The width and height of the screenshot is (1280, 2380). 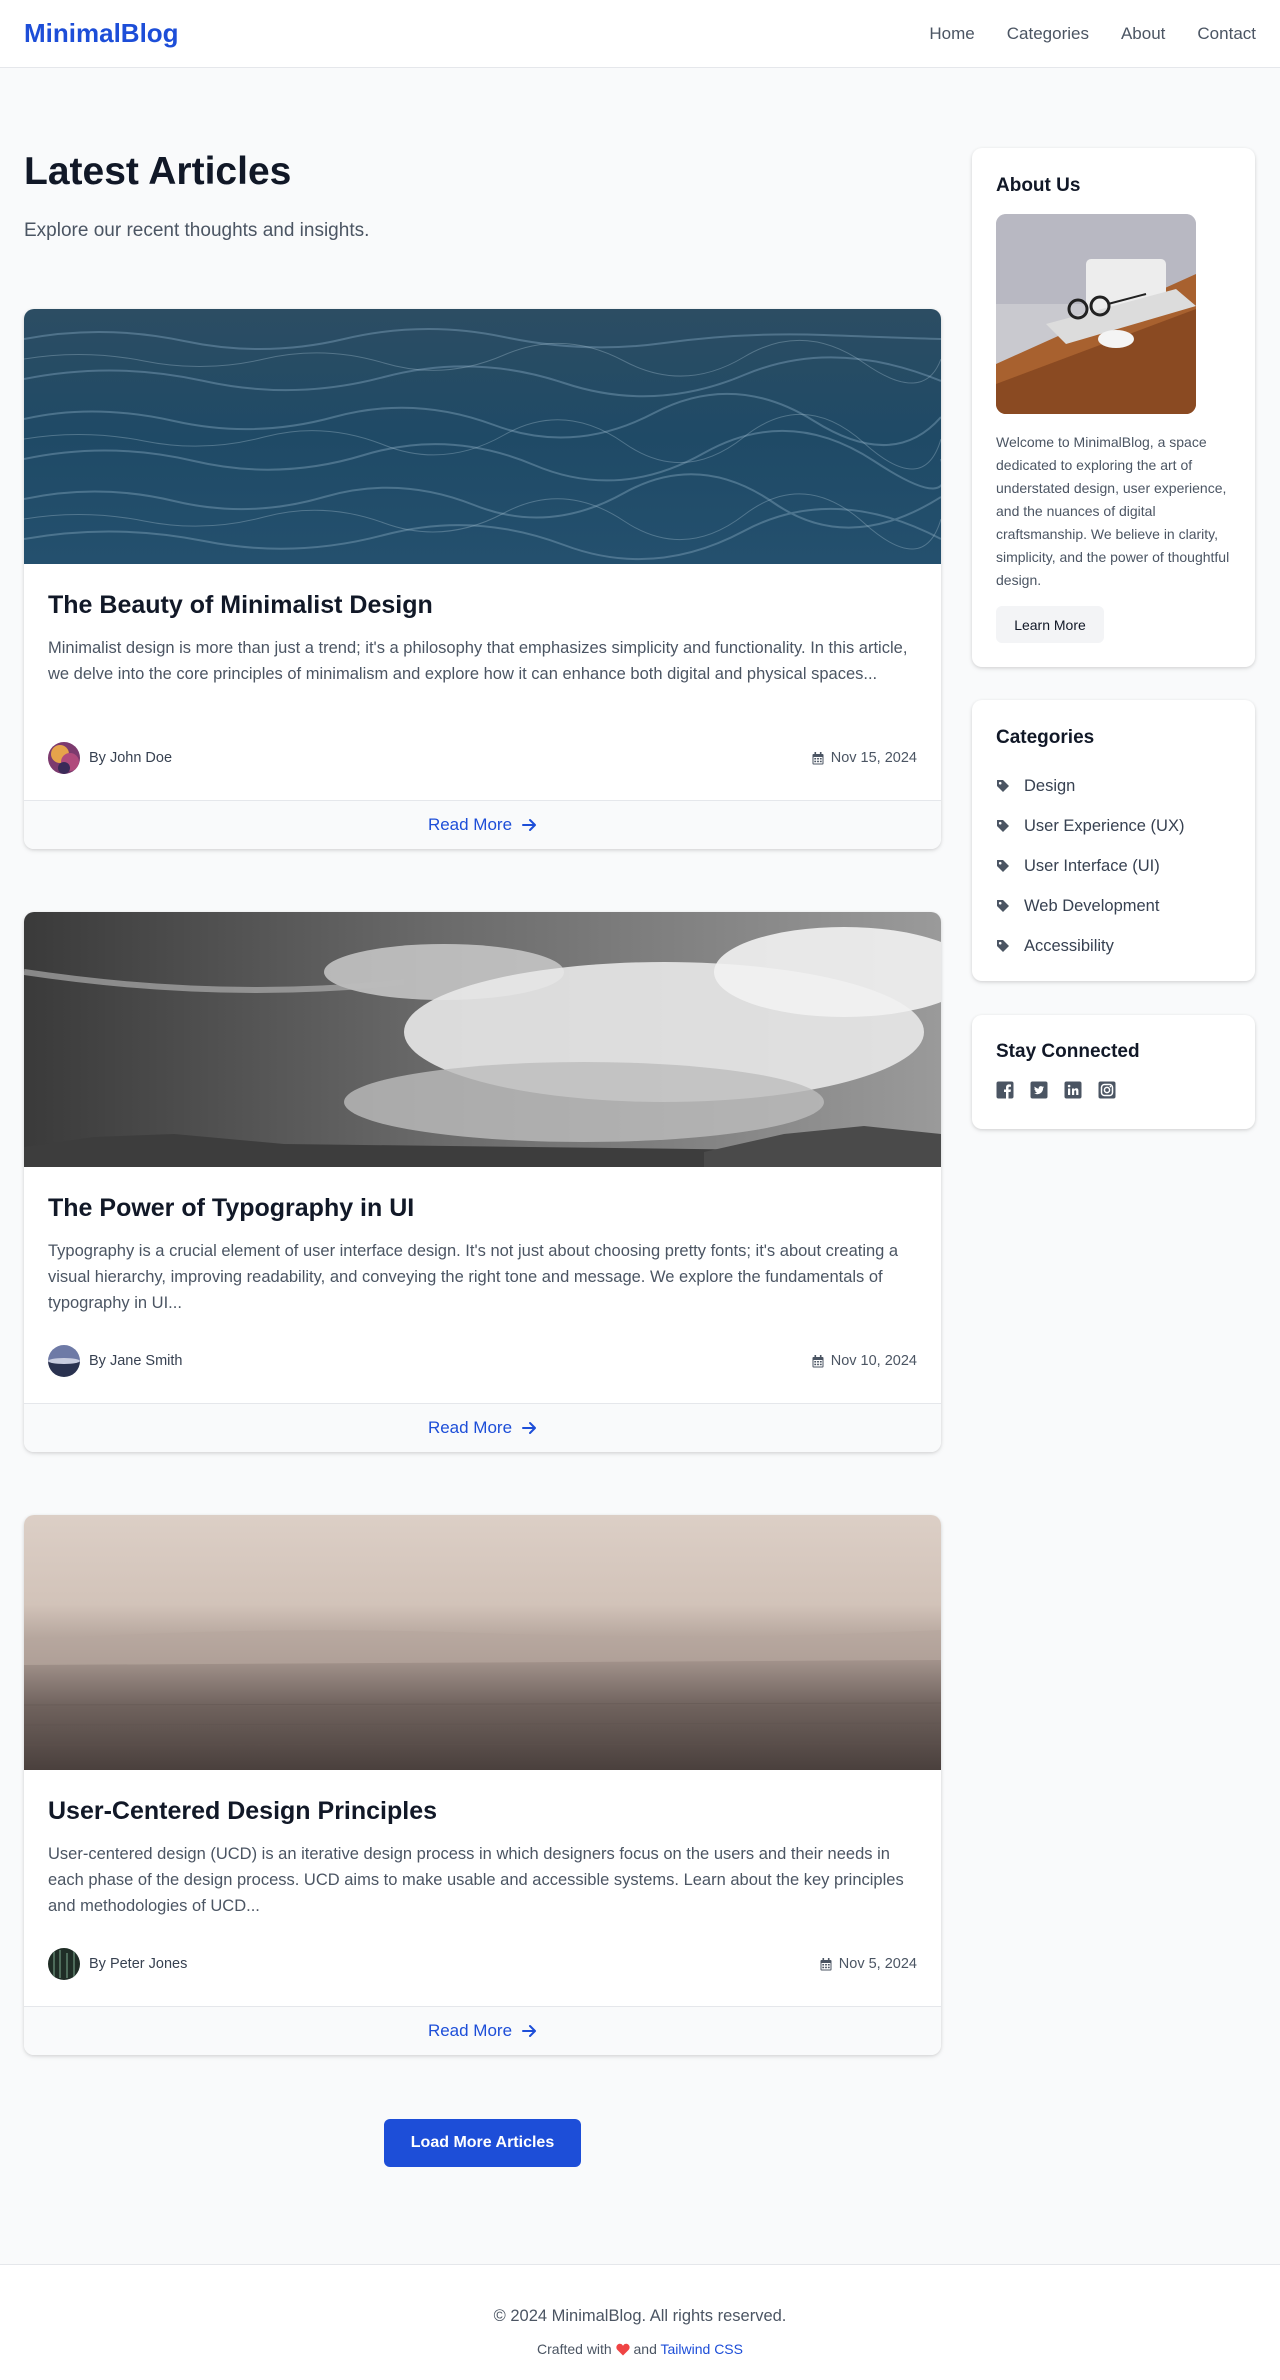 I want to click on article-date: Nov 5, 2024, so click(x=868, y=1964).